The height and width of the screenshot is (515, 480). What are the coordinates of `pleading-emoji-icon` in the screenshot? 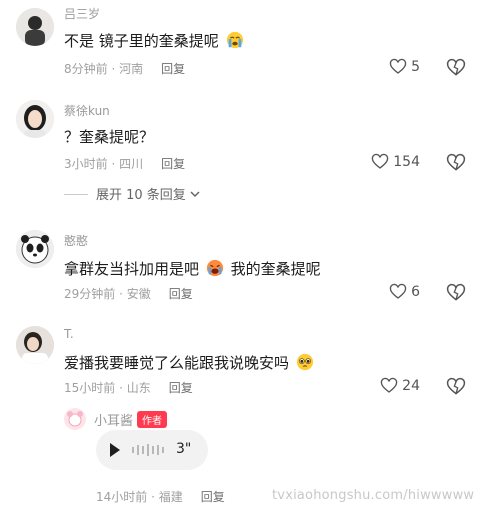 It's located at (304, 362).